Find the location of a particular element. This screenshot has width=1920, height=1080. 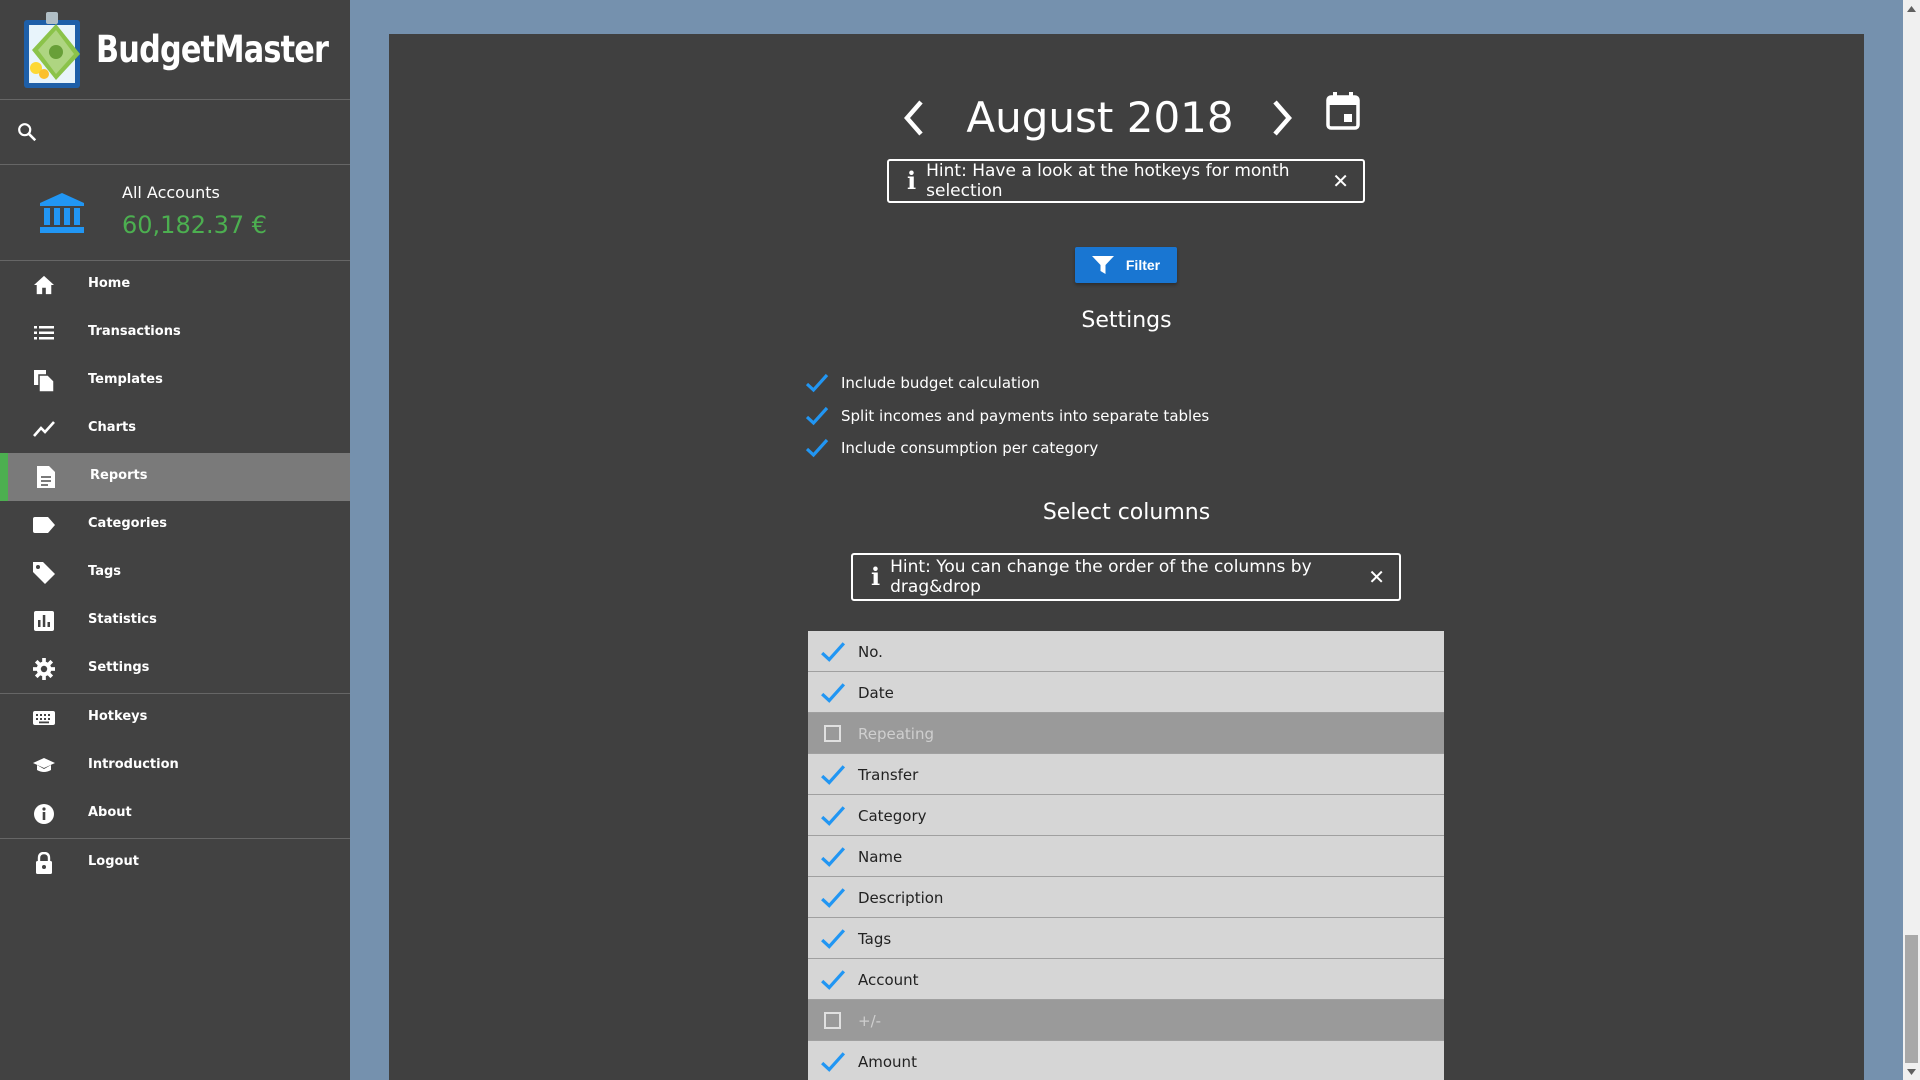

vertical-scrollbar is located at coordinates (1911, 540).